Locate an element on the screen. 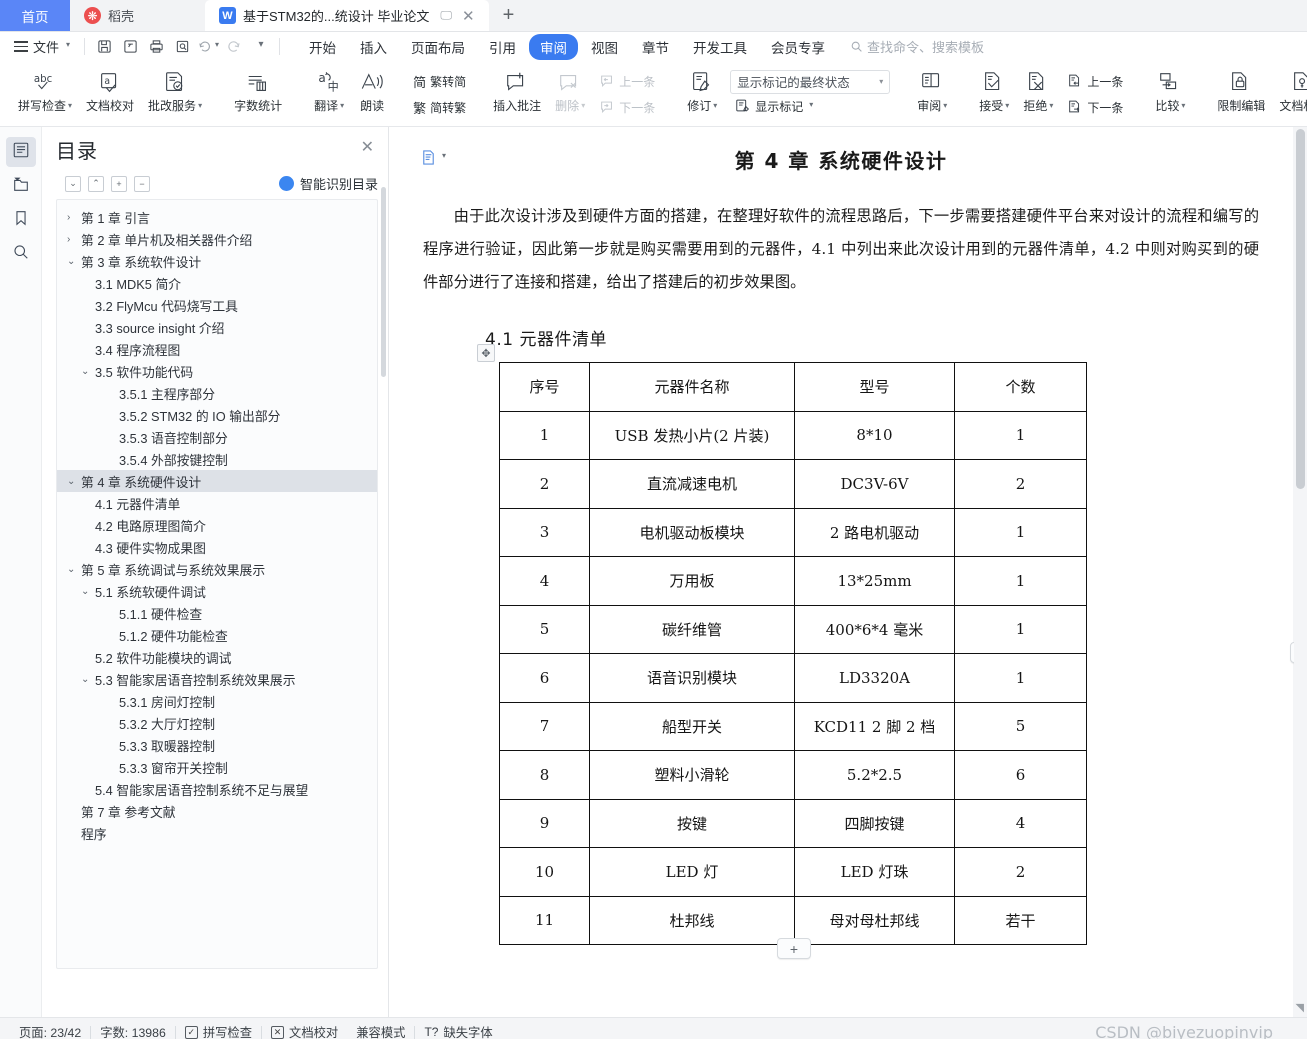 Image resolution: width=1307 pixels, height=1039 pixels. outline-item: 5.3.3 取暖器控制 is located at coordinates (217, 745).